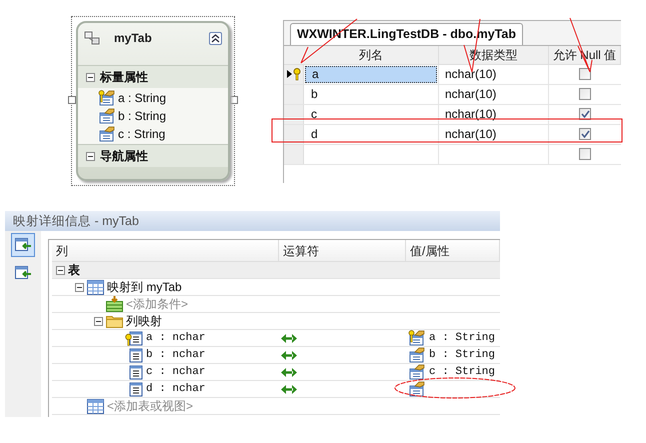 This screenshot has height=443, width=646. Describe the element at coordinates (142, 98) in the screenshot. I see `property-label: a : String` at that location.